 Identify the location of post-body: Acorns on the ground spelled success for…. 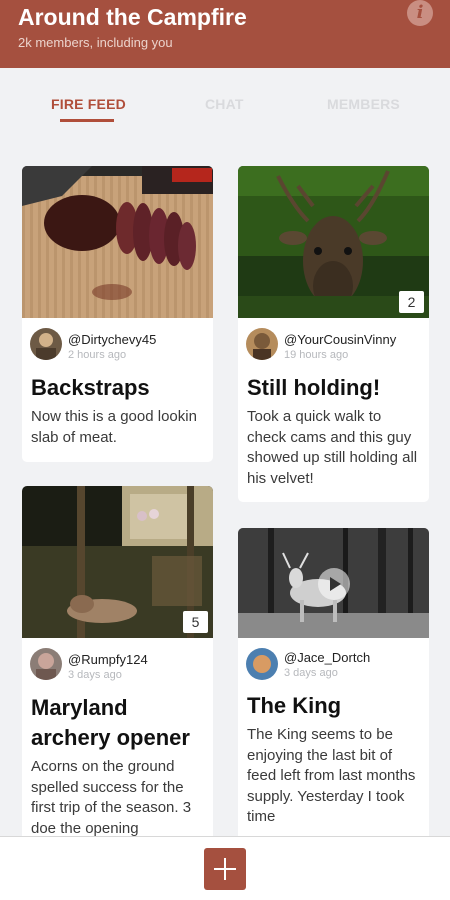
(111, 797).